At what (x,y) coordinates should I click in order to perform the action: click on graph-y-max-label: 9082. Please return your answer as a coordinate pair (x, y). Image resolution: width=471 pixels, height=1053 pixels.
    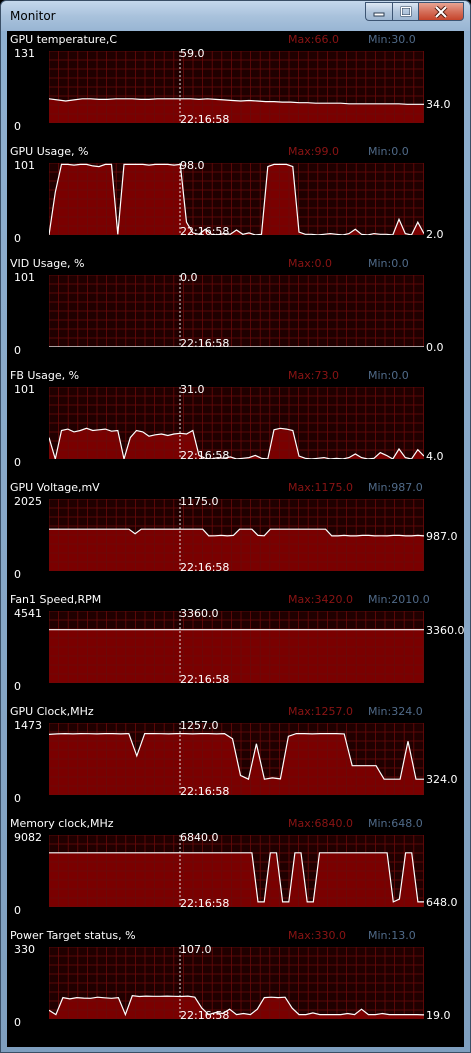
    Looking at the image, I should click on (28, 837).